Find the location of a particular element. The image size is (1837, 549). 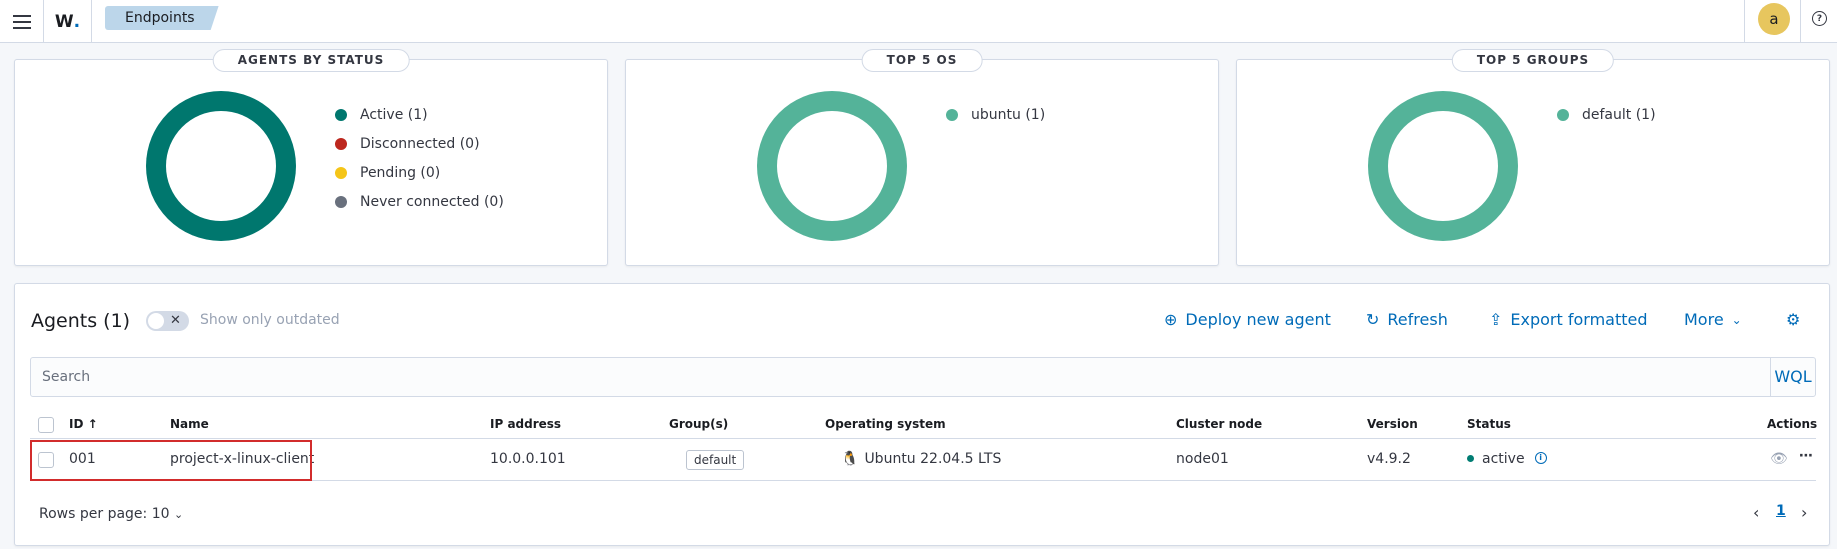

panel-title: AGENTS BY STATUS is located at coordinates (311, 60).